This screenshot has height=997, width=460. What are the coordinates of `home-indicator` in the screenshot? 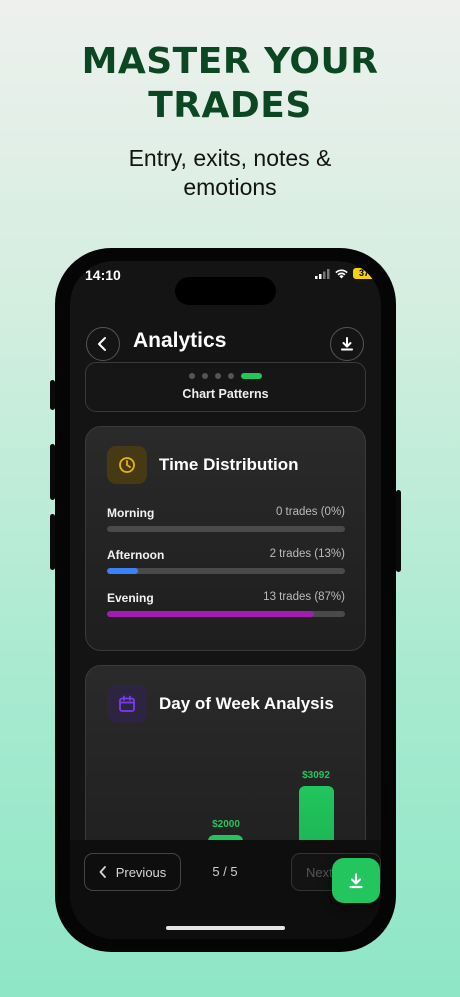 It's located at (225, 928).